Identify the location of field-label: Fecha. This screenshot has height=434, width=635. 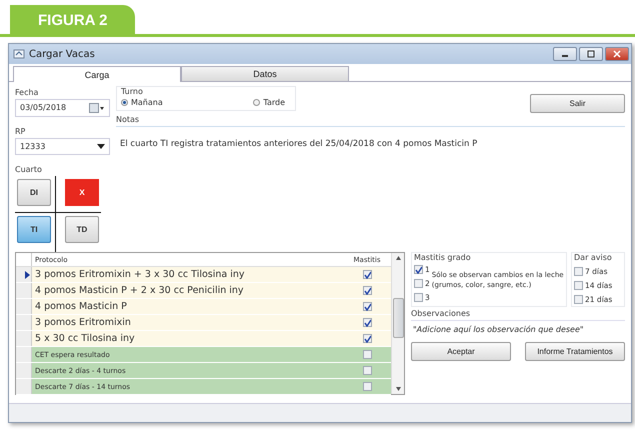
(27, 92).